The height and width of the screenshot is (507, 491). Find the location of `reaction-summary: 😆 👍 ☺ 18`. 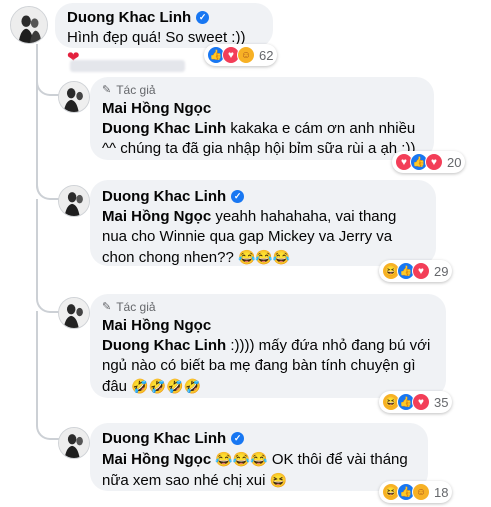

reaction-summary: 😆 👍 ☺ 18 is located at coordinates (416, 492).